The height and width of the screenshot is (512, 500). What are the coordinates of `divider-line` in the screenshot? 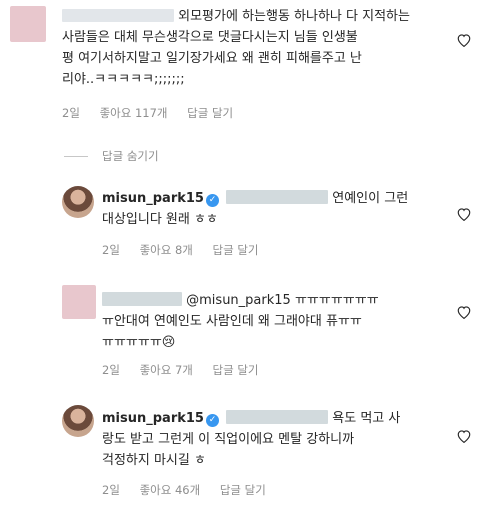 It's located at (76, 156).